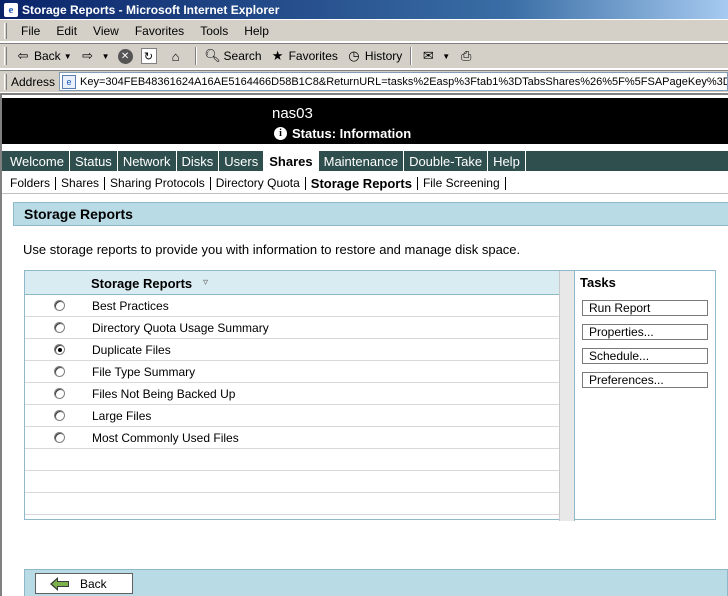 The width and height of the screenshot is (728, 596). I want to click on tab-maintenance: Maintenance, so click(362, 161).